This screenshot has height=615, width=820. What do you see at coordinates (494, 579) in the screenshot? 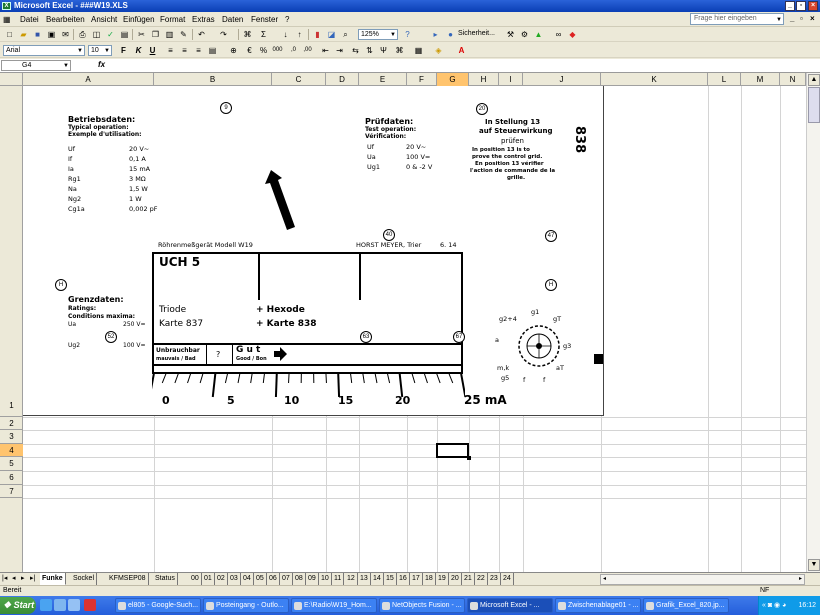
I see `sheet-tab: 23` at bounding box center [494, 579].